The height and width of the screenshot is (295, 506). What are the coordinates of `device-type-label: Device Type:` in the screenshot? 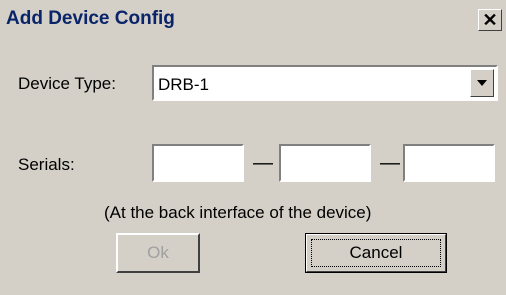 It's located at (67, 83).